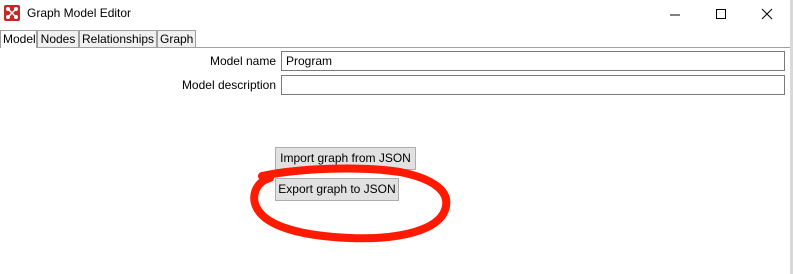 The image size is (793, 274). What do you see at coordinates (533, 85) in the screenshot?
I see `model-description-field` at bounding box center [533, 85].